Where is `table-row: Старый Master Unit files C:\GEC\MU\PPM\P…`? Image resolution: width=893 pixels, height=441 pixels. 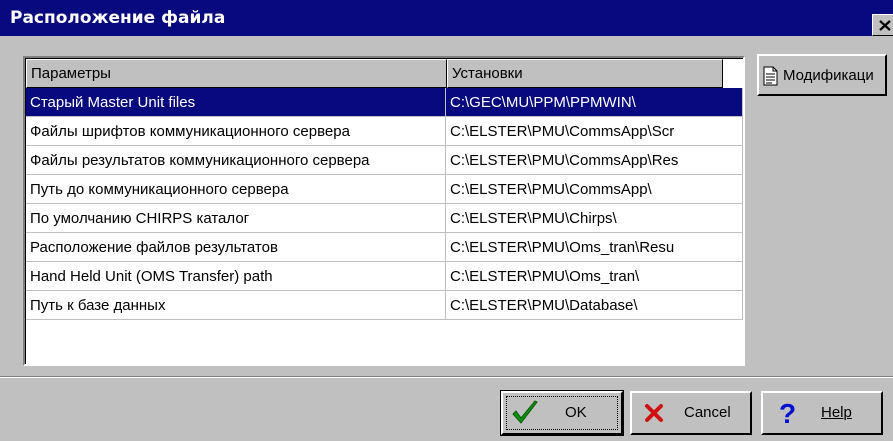
table-row: Старый Master Unit files C:\GEC\MU\PPM\P… is located at coordinates (384, 102).